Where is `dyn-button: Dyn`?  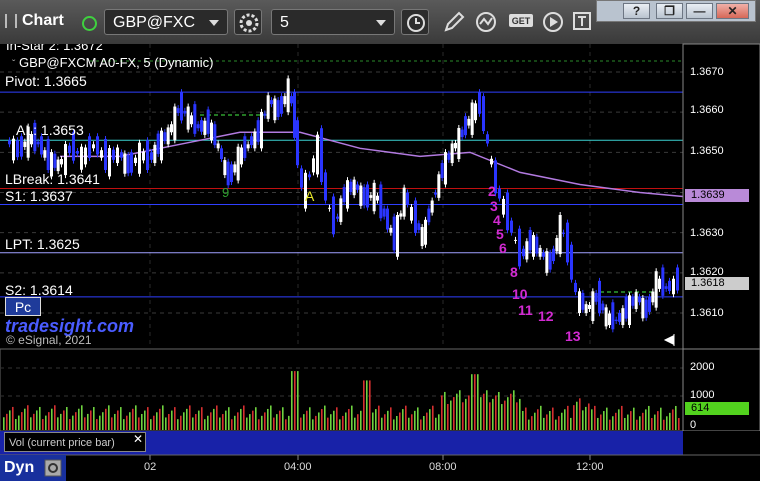
dyn-button: Dyn is located at coordinates (33, 468).